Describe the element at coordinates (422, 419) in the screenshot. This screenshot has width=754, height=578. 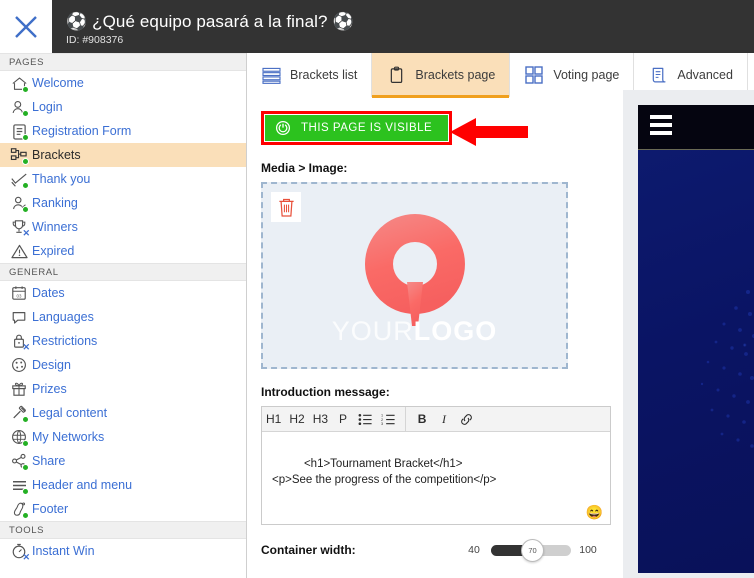
I see `bold-button: B` at that location.